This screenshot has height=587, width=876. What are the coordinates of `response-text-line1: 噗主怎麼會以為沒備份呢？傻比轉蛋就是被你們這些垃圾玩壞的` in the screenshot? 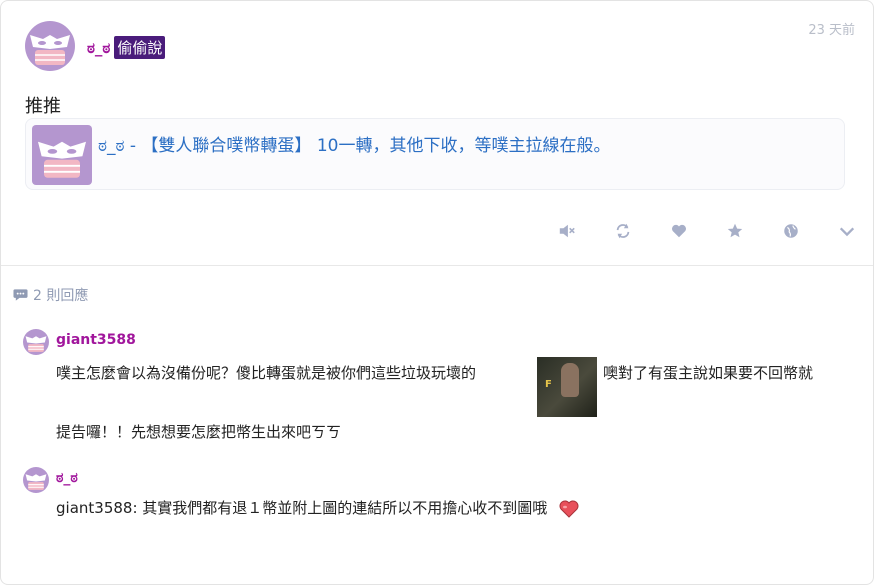 It's located at (266, 372).